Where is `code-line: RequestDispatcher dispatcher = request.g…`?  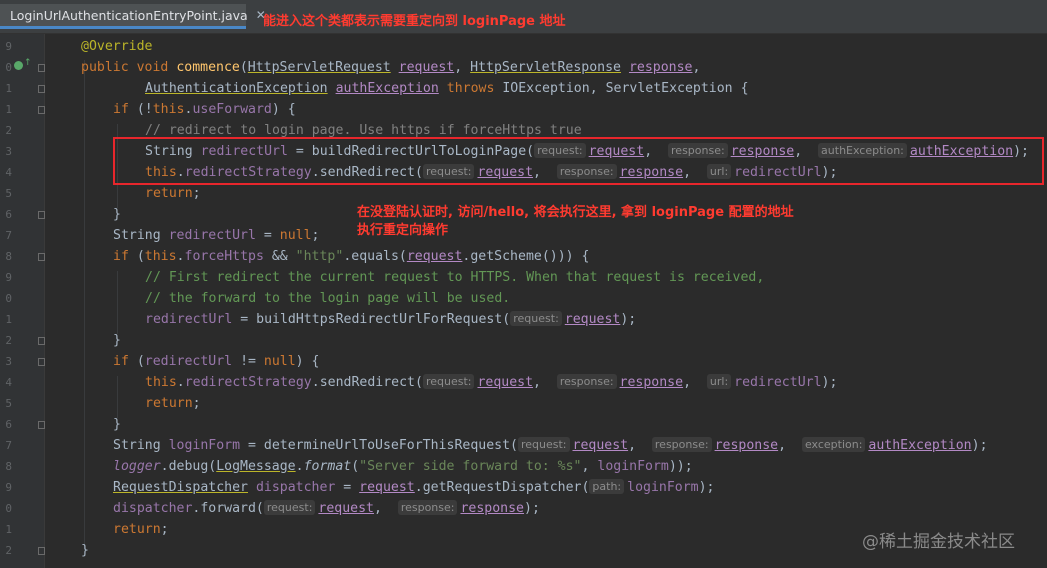 code-line: RequestDispatcher dispatcher = request.g… is located at coordinates (414, 487).